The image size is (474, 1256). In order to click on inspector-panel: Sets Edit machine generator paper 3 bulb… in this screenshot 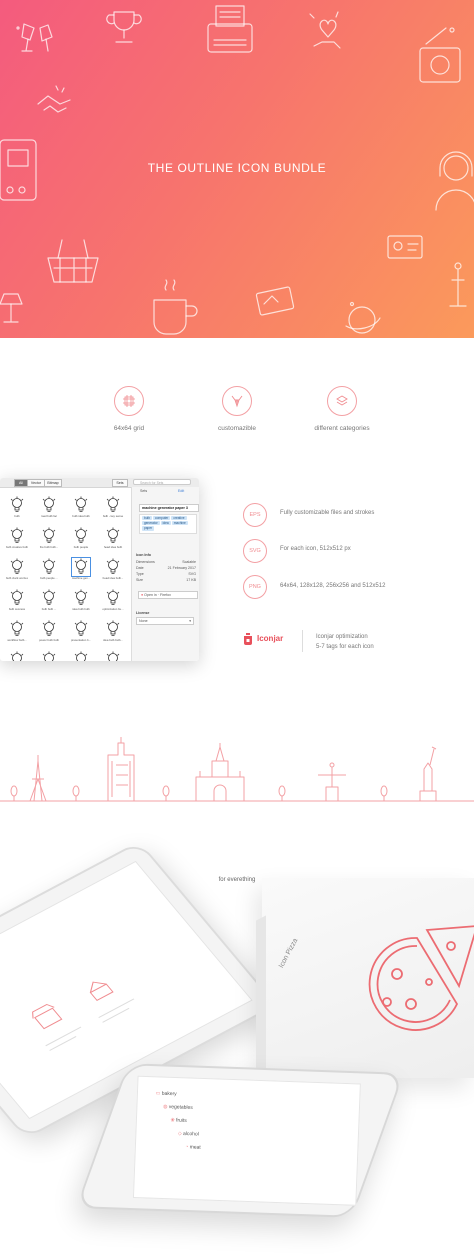, I will do `click(165, 574)`.